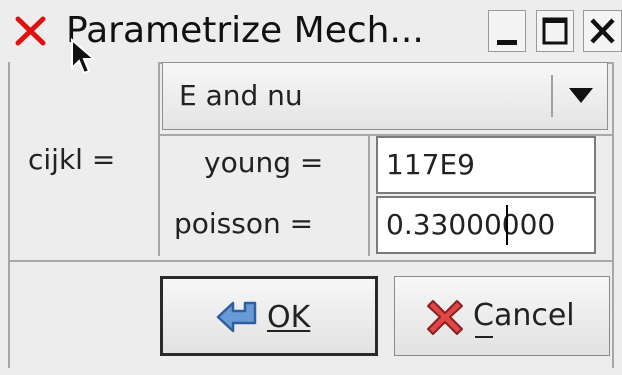 This screenshot has height=375, width=622. What do you see at coordinates (613, 215) in the screenshot?
I see `outer-right-border` at bounding box center [613, 215].